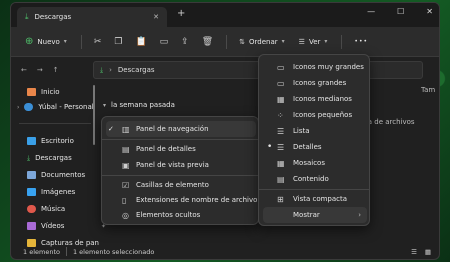 This screenshot has width=450, height=262. Describe the element at coordinates (197, 200) in the screenshot. I see `menu-item-label: Extensiones de nombre de archivo` at that location.